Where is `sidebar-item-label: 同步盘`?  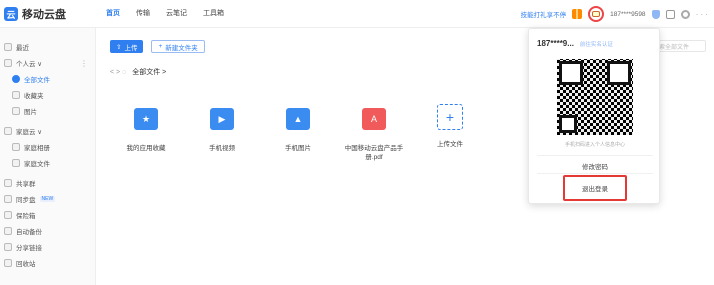
sidebar-item-label: 同步盘 is located at coordinates (26, 200).